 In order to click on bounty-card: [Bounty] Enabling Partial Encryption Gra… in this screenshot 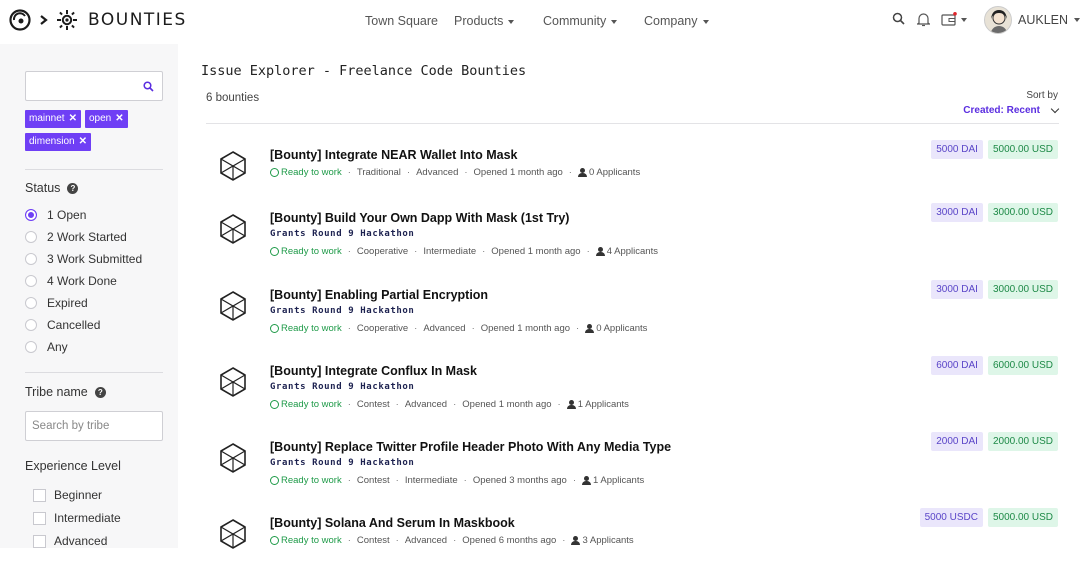, I will do `click(638, 314)`.